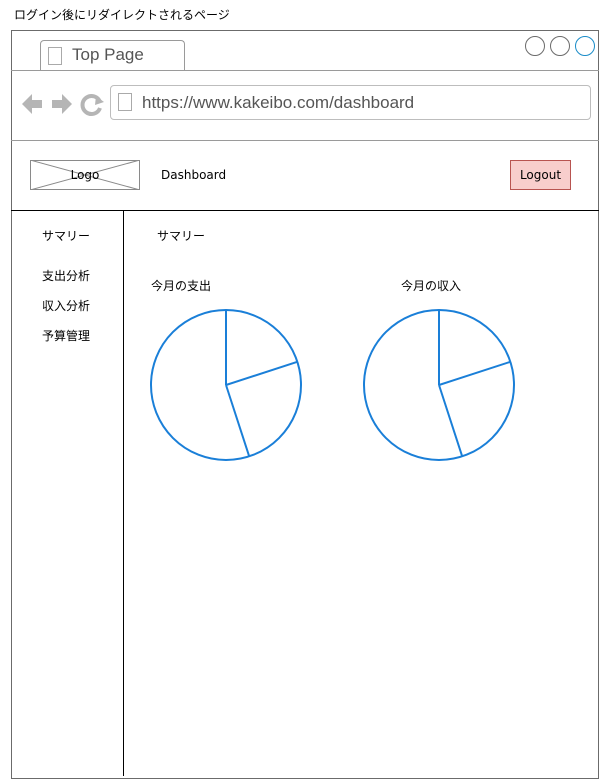 This screenshot has width=603, height=781. Describe the element at coordinates (181, 236) in the screenshot. I see `content-title: サマリー` at that location.